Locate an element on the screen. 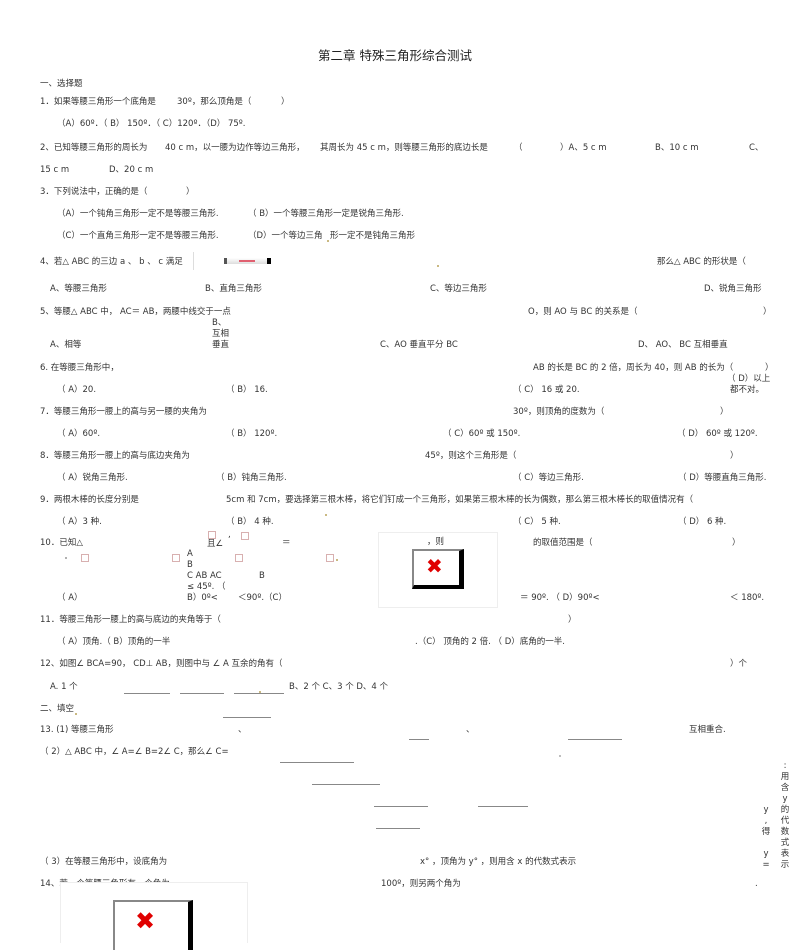 Image resolution: width=800 pixels, height=950 pixels. q7-stem2: 30º，则顶角的度数为（ is located at coordinates (559, 412).